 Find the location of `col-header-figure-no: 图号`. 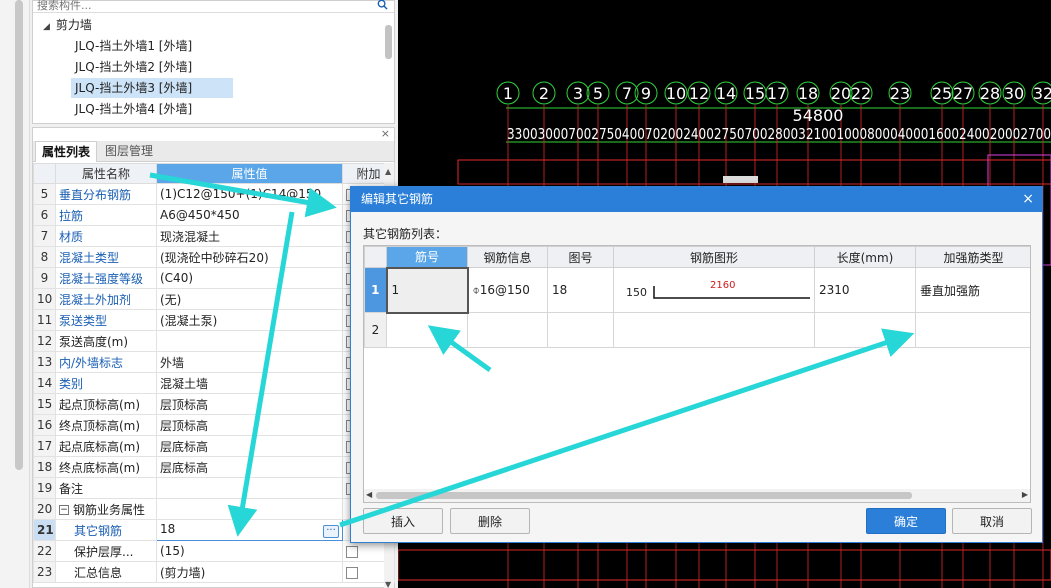

col-header-figure-no: 图号 is located at coordinates (580, 257).